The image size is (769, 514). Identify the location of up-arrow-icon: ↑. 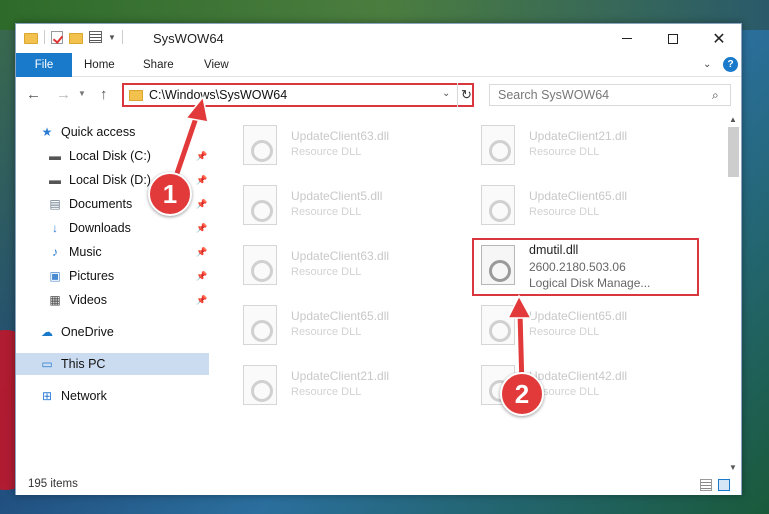
(104, 94).